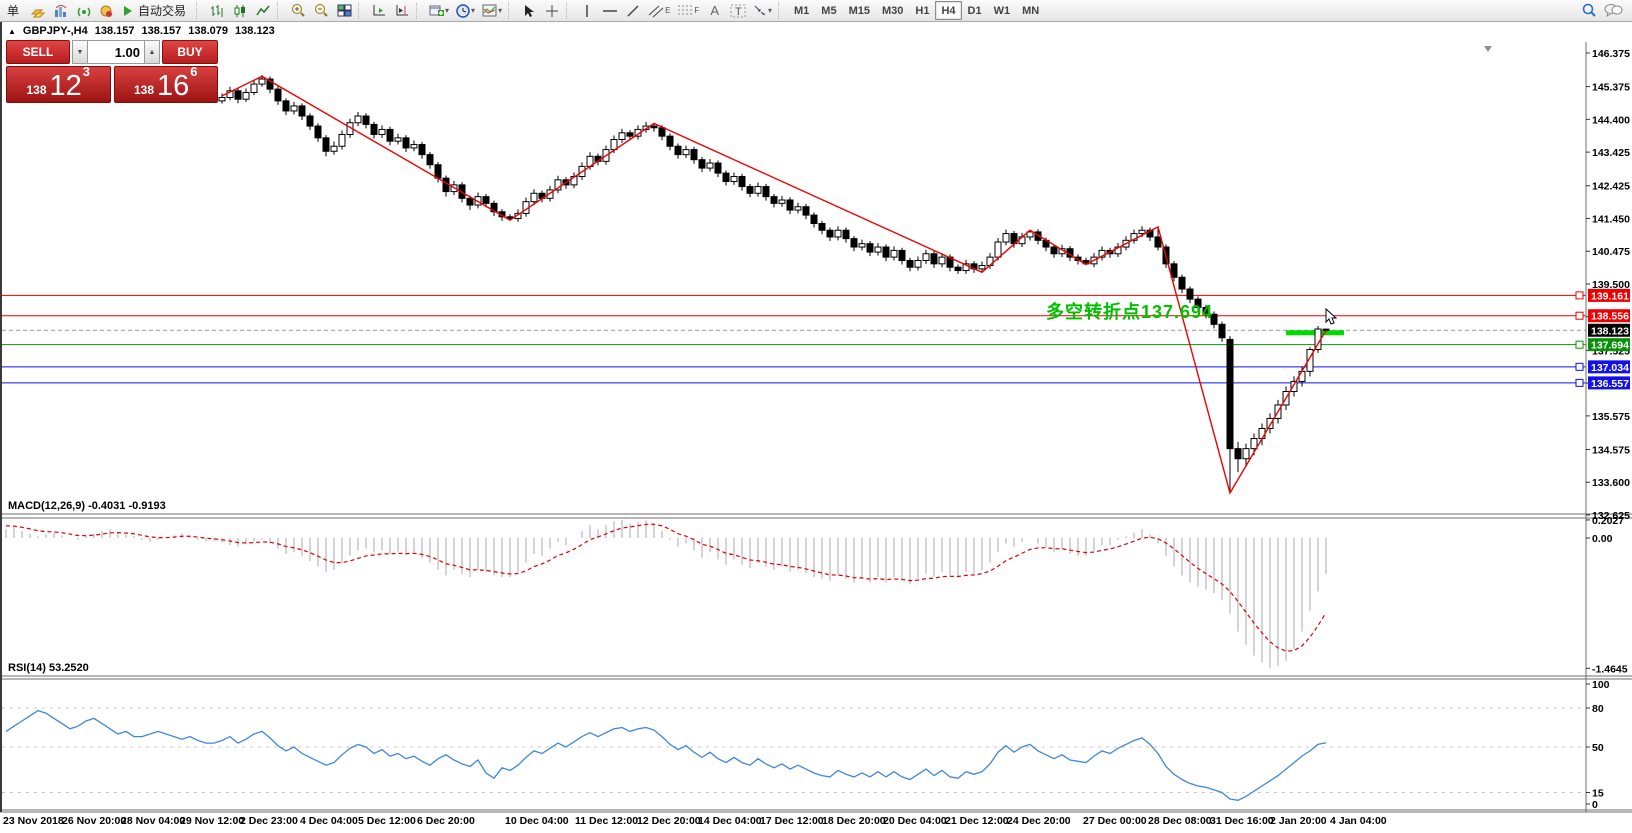  What do you see at coordinates (387, 821) in the screenshot?
I see `time-tick-label: 5 Dec 12:00` at bounding box center [387, 821].